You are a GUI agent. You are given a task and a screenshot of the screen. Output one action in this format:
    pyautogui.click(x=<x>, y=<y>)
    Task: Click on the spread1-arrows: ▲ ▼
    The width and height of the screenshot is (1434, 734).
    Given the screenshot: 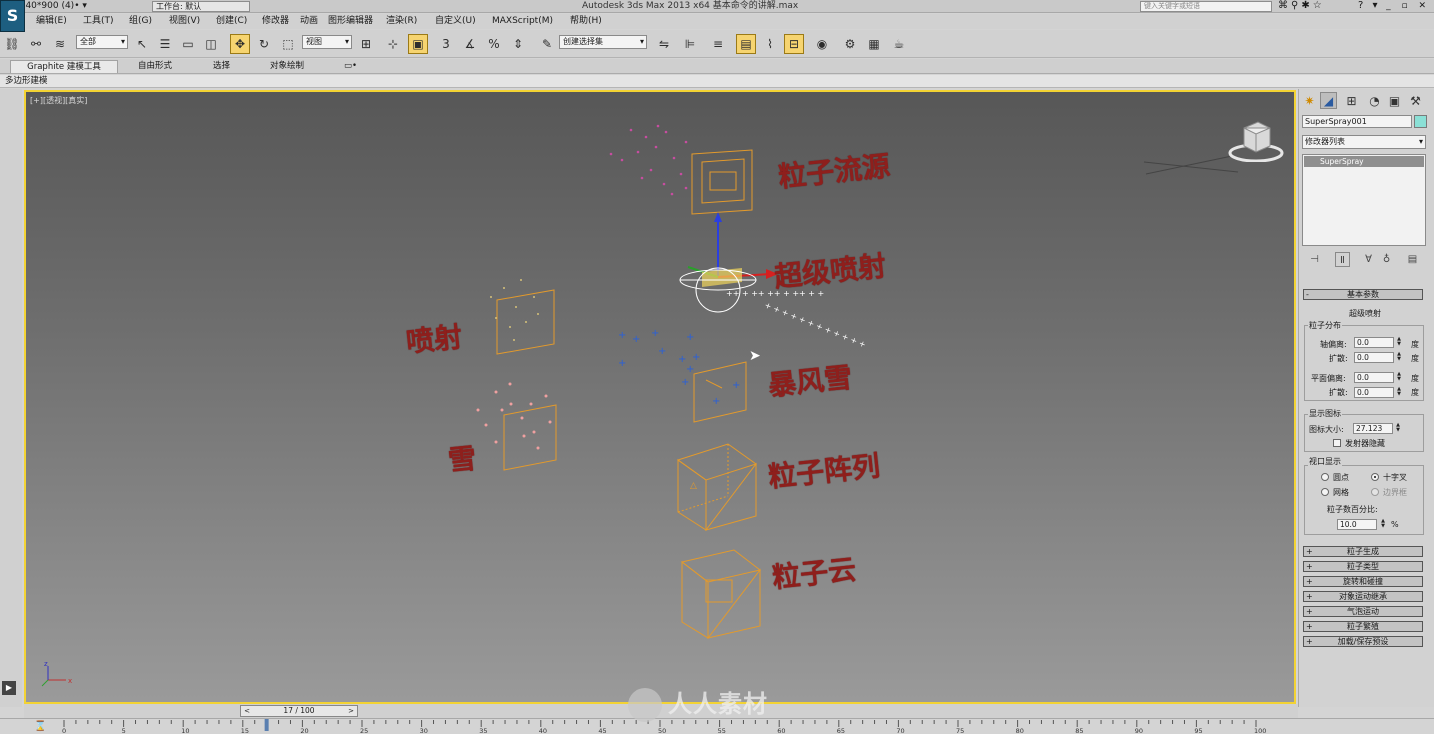 What is the action you would take?
    pyautogui.click(x=1399, y=357)
    